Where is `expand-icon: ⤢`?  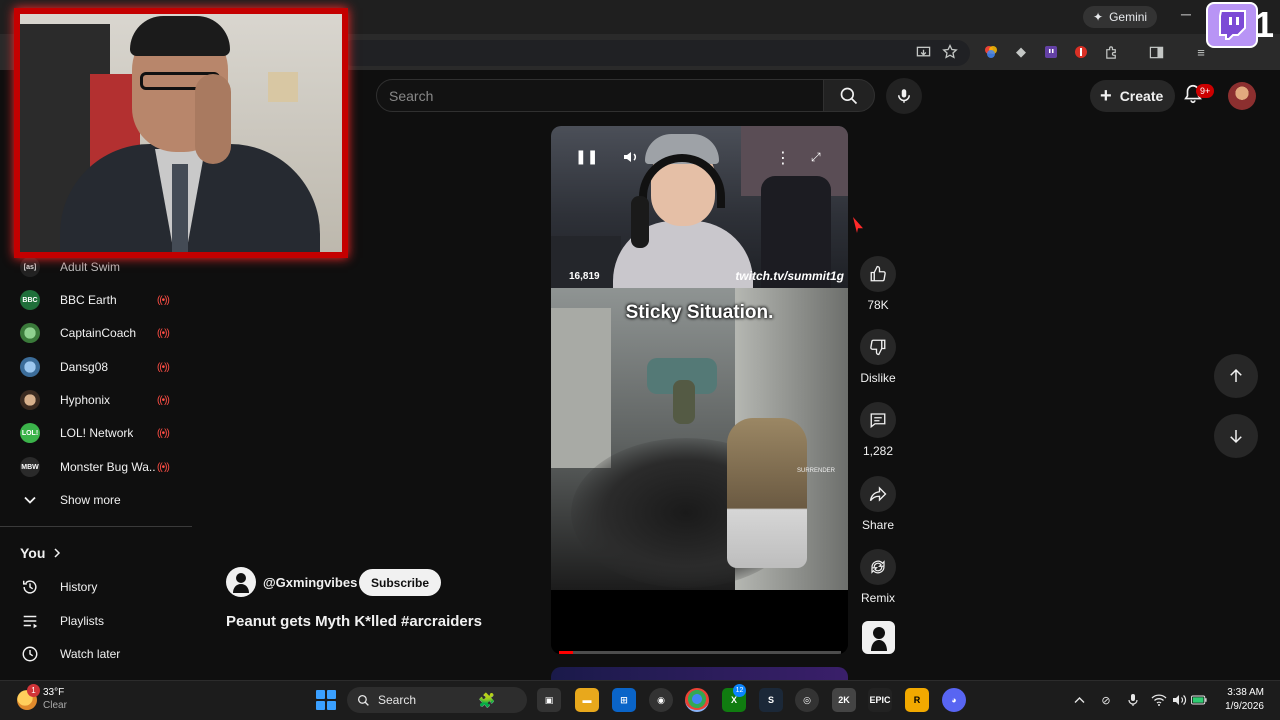
expand-icon: ⤢ is located at coordinates (816, 157).